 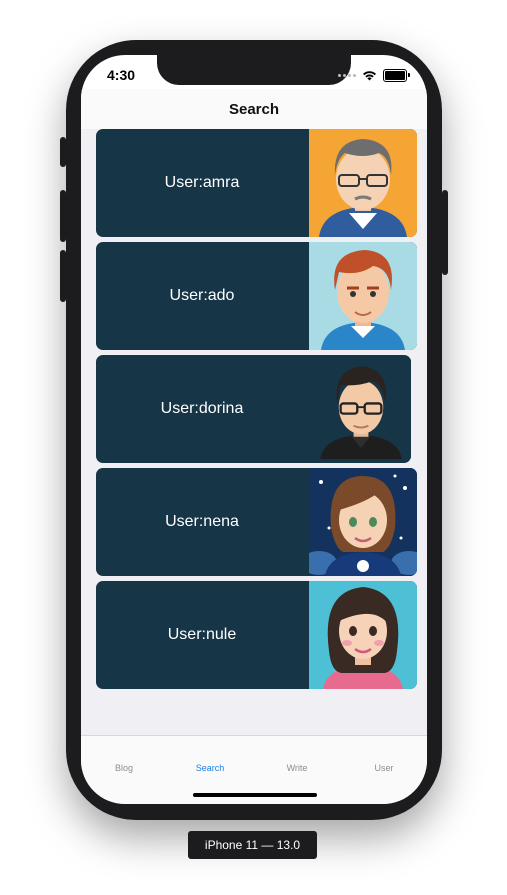 What do you see at coordinates (202, 295) in the screenshot?
I see `user-label: User:ado` at bounding box center [202, 295].